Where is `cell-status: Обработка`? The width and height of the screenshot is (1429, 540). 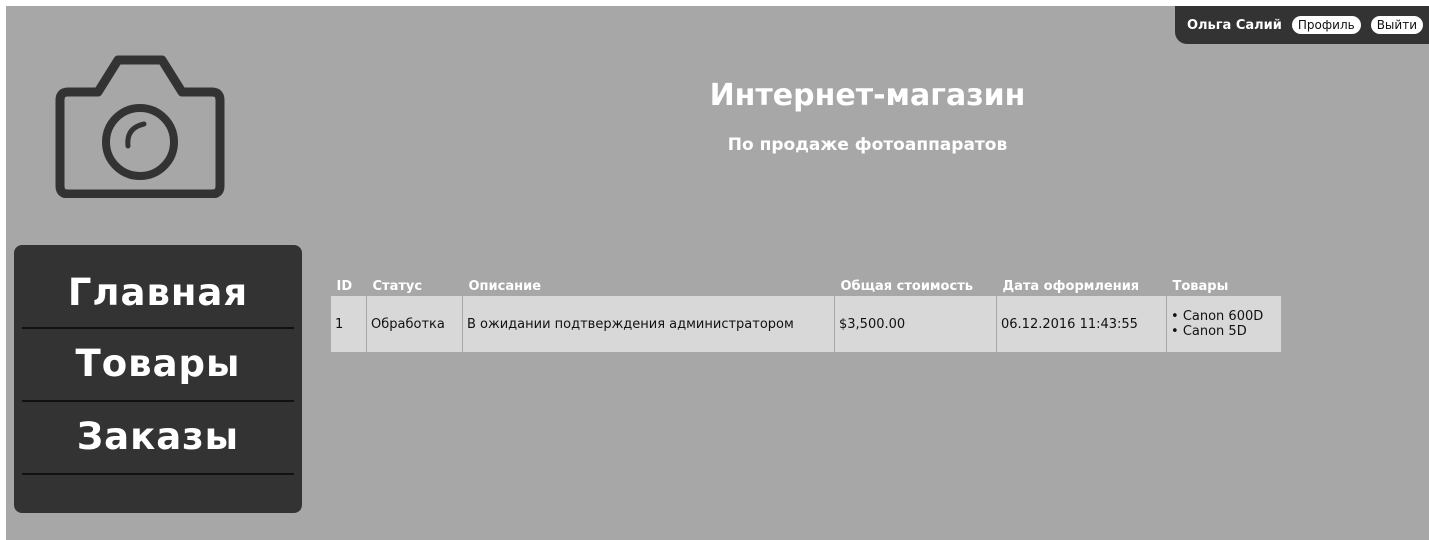
cell-status: Обработка is located at coordinates (414, 324).